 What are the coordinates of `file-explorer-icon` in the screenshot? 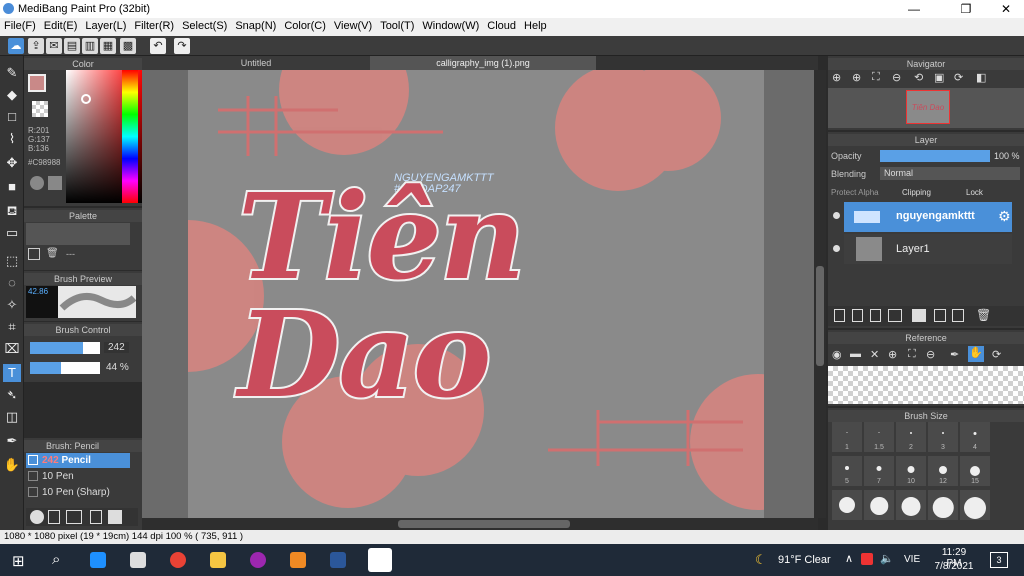 It's located at (218, 560).